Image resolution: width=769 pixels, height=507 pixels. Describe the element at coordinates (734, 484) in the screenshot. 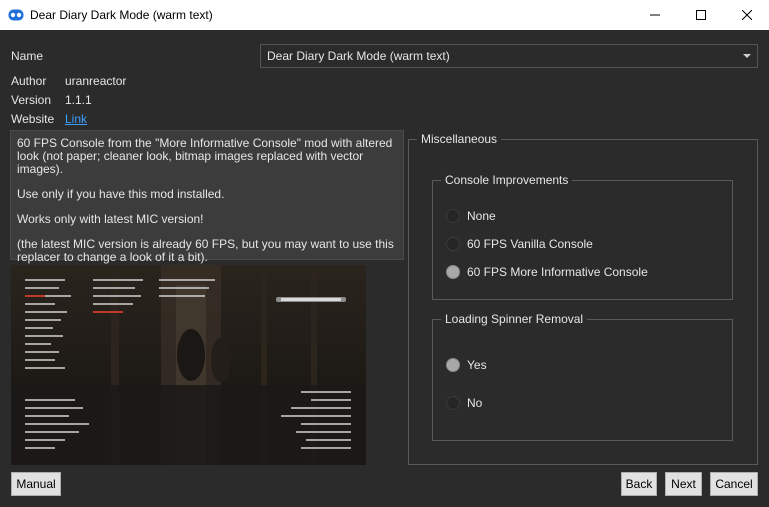

I see `cancel-button: Cancel` at that location.